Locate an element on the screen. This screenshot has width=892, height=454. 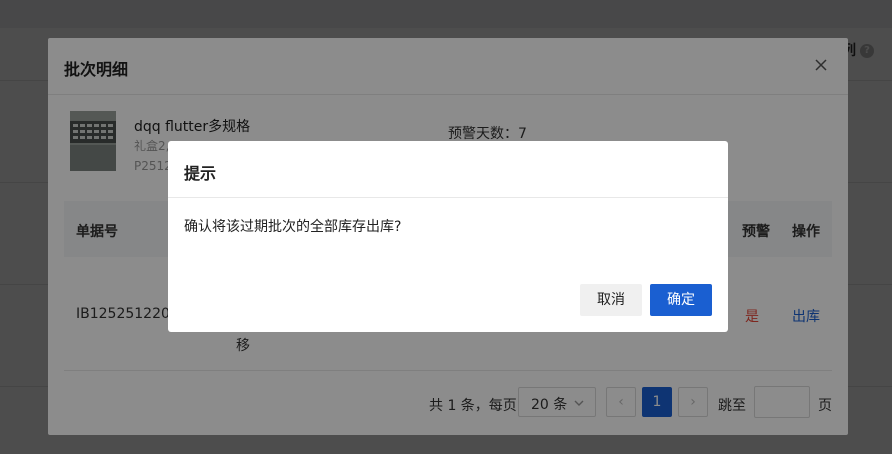
dialog-divider is located at coordinates (448, 197).